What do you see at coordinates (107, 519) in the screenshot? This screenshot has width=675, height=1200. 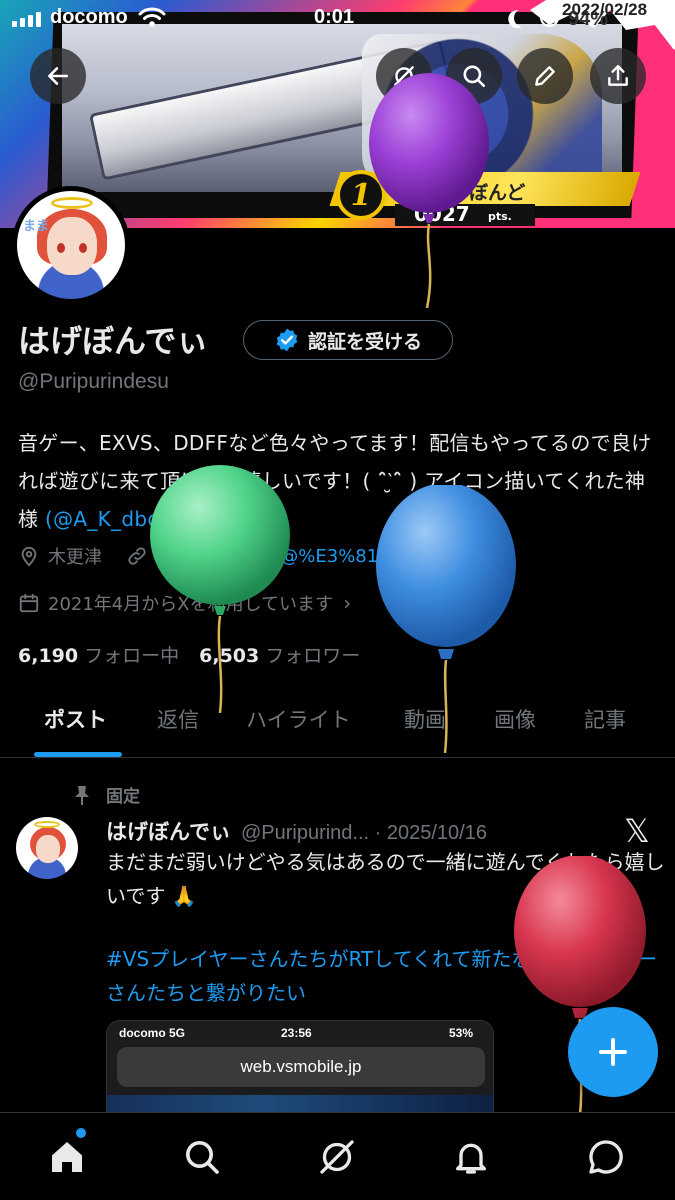 I see `bio-mention-link: (@A_K_dbd)` at bounding box center [107, 519].